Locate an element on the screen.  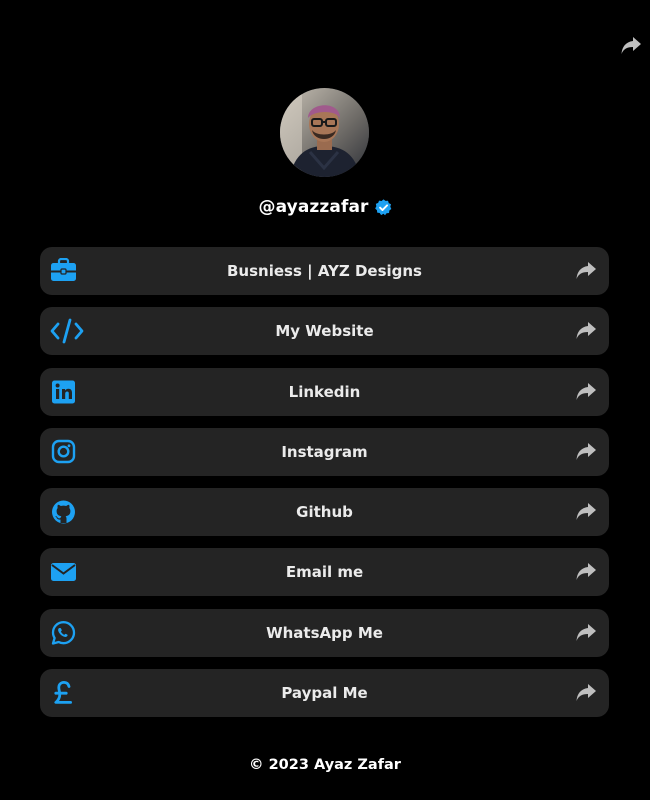
link-button-paypal: Paypal Me is located at coordinates (324, 693).